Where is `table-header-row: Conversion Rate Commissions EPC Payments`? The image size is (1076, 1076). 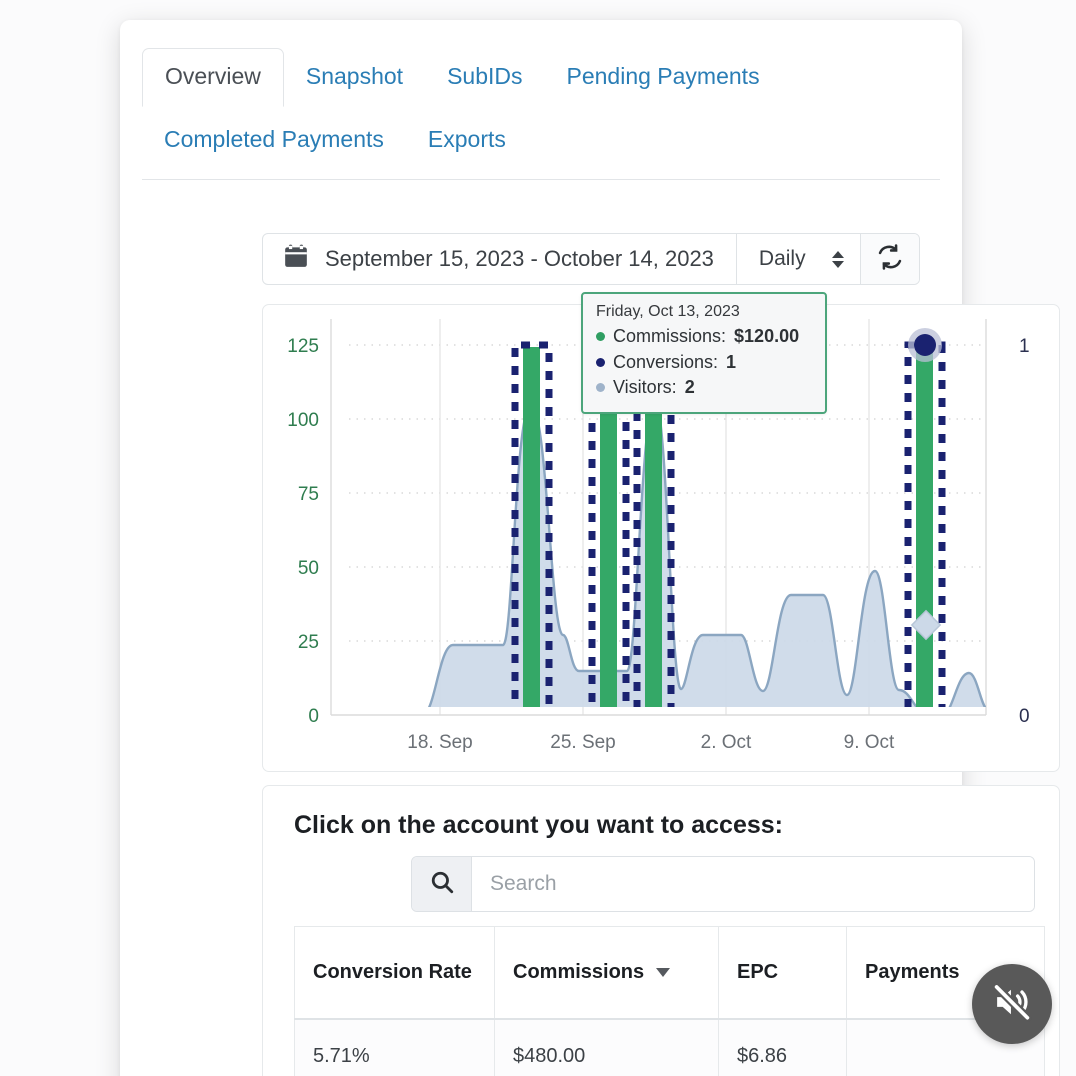
table-header-row: Conversion Rate Commissions EPC Payments is located at coordinates (669, 973).